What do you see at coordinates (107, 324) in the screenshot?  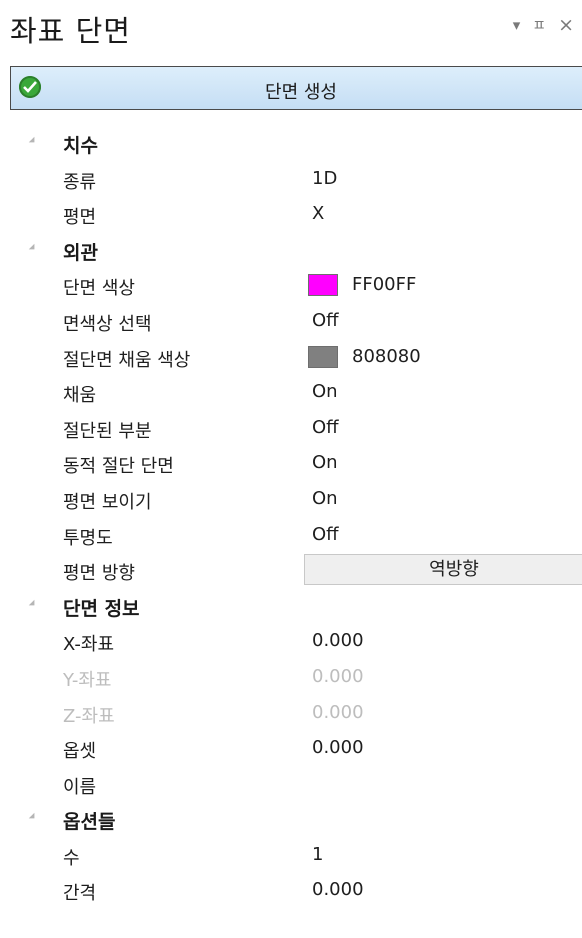 I see `property-name: 면색상 선택` at bounding box center [107, 324].